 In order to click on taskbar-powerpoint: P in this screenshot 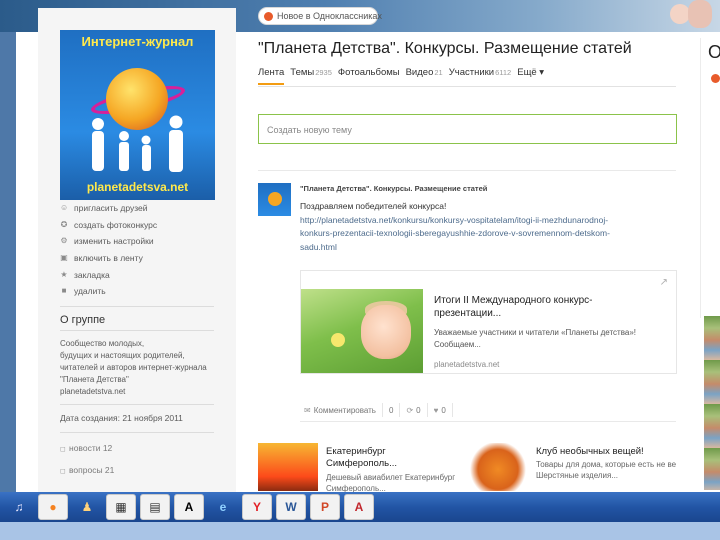, I will do `click(325, 507)`.